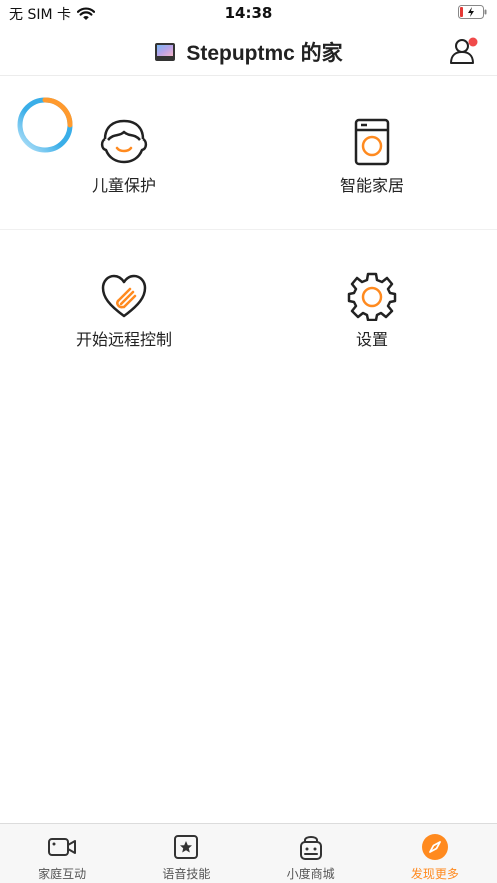  I want to click on tab-bar: 家庭互动 语音技能 小度商城 发现更多, so click(248, 853).